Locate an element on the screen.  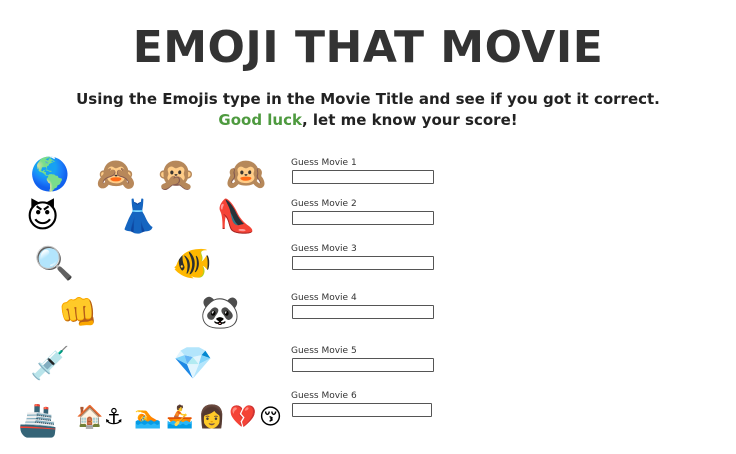
tropical-fish-icon: 🐠 is located at coordinates (192, 263).